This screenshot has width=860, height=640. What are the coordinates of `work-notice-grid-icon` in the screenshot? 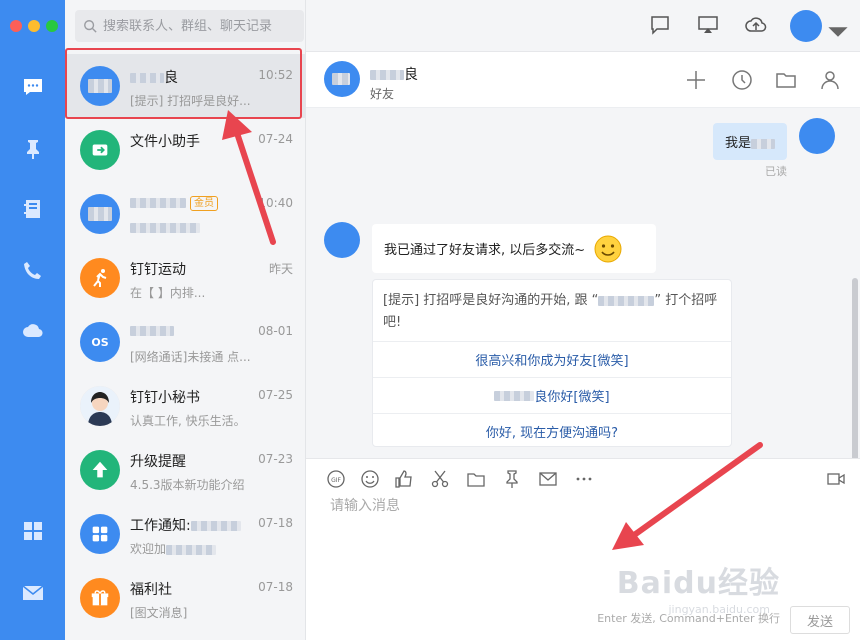 It's located at (100, 534).